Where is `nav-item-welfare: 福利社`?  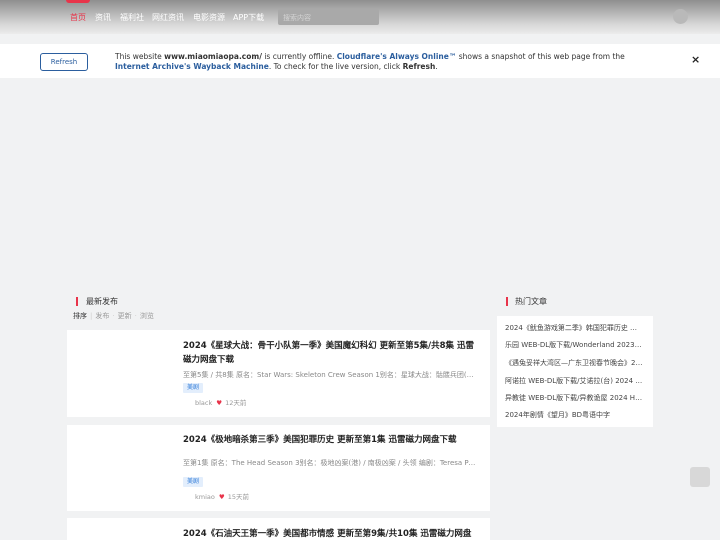 nav-item-welfare: 福利社 is located at coordinates (132, 17).